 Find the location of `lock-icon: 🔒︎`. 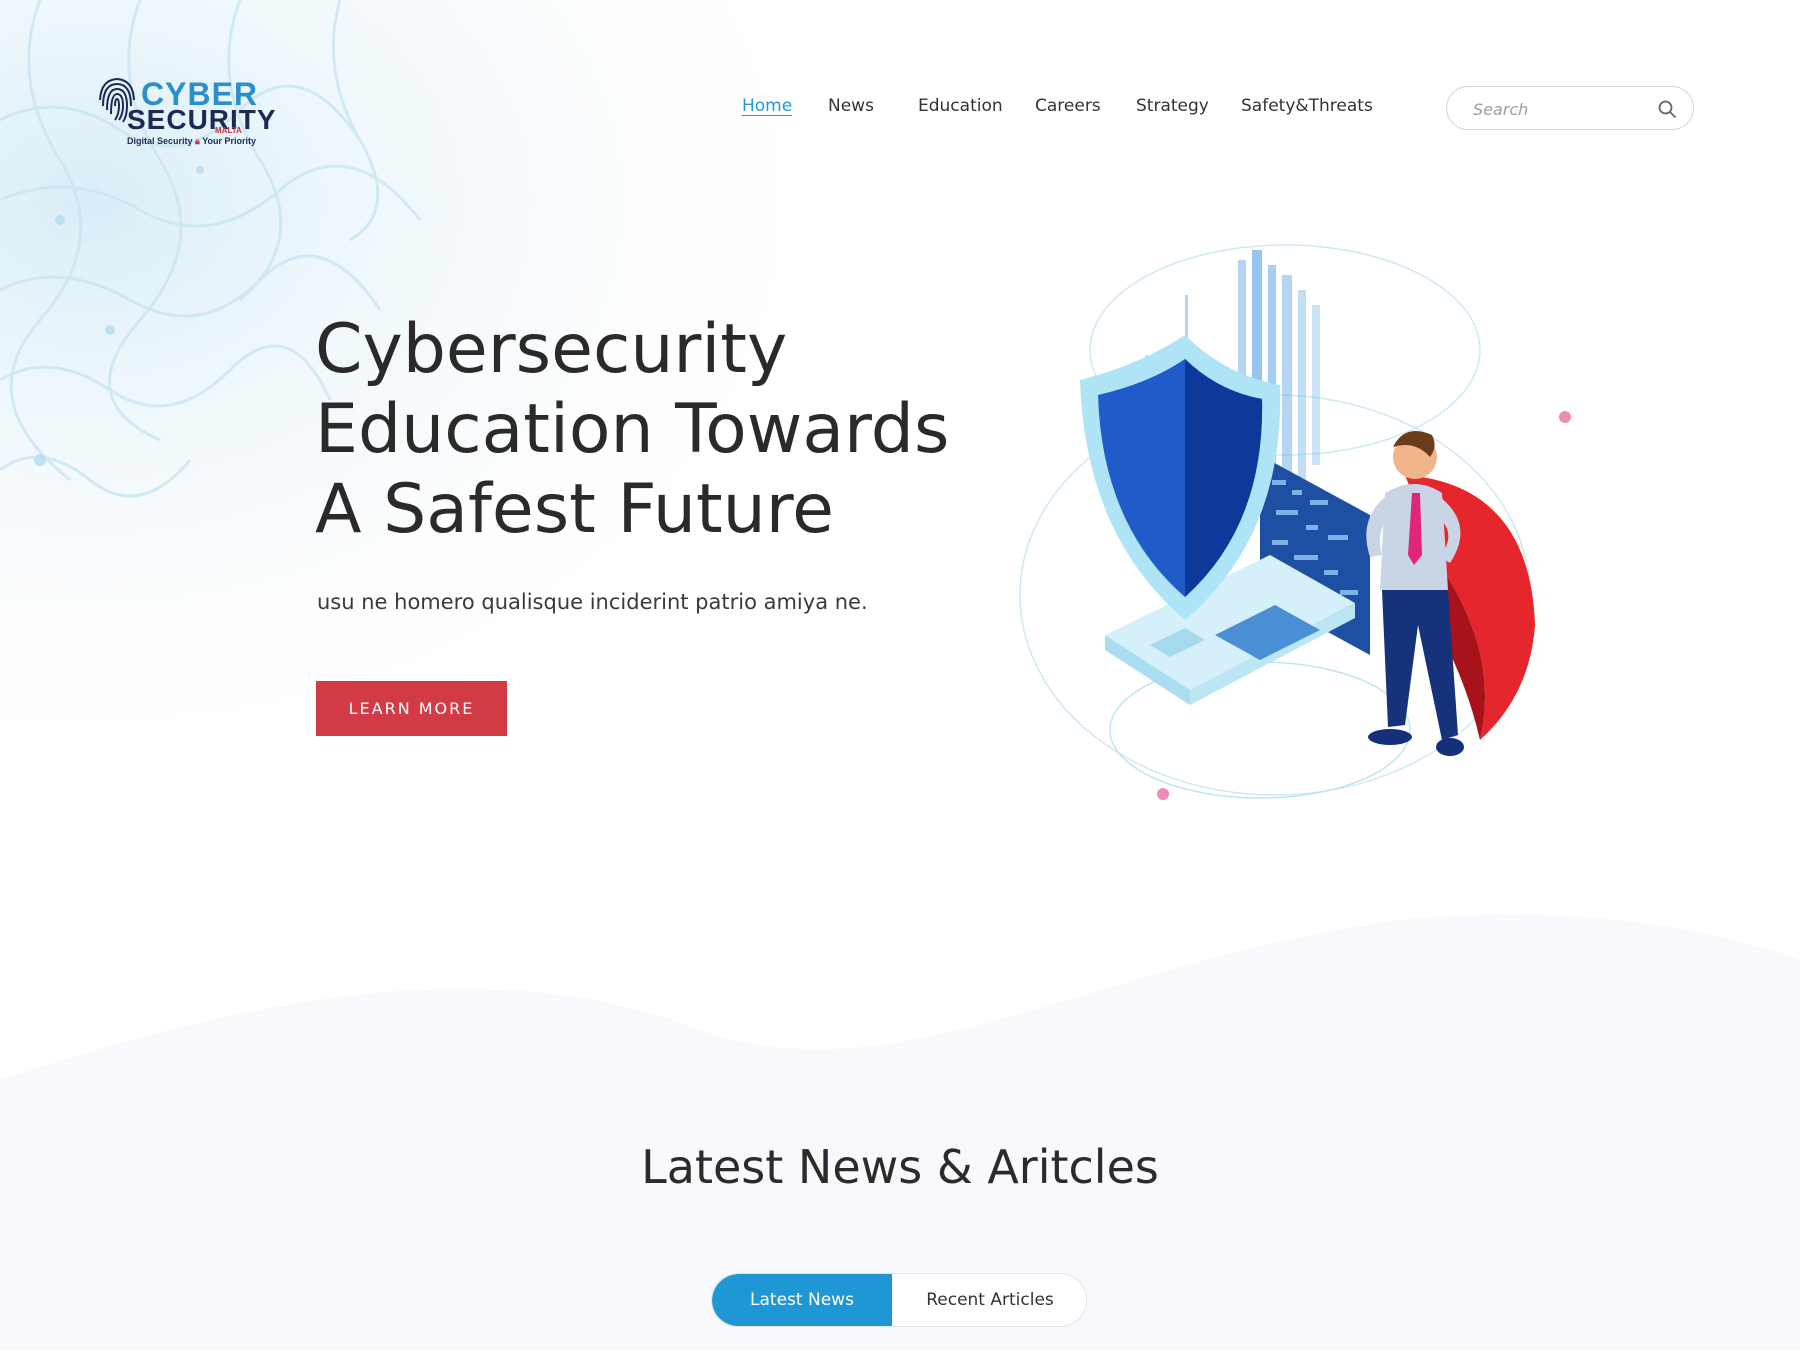

lock-icon: 🔒︎ is located at coordinates (197, 141).